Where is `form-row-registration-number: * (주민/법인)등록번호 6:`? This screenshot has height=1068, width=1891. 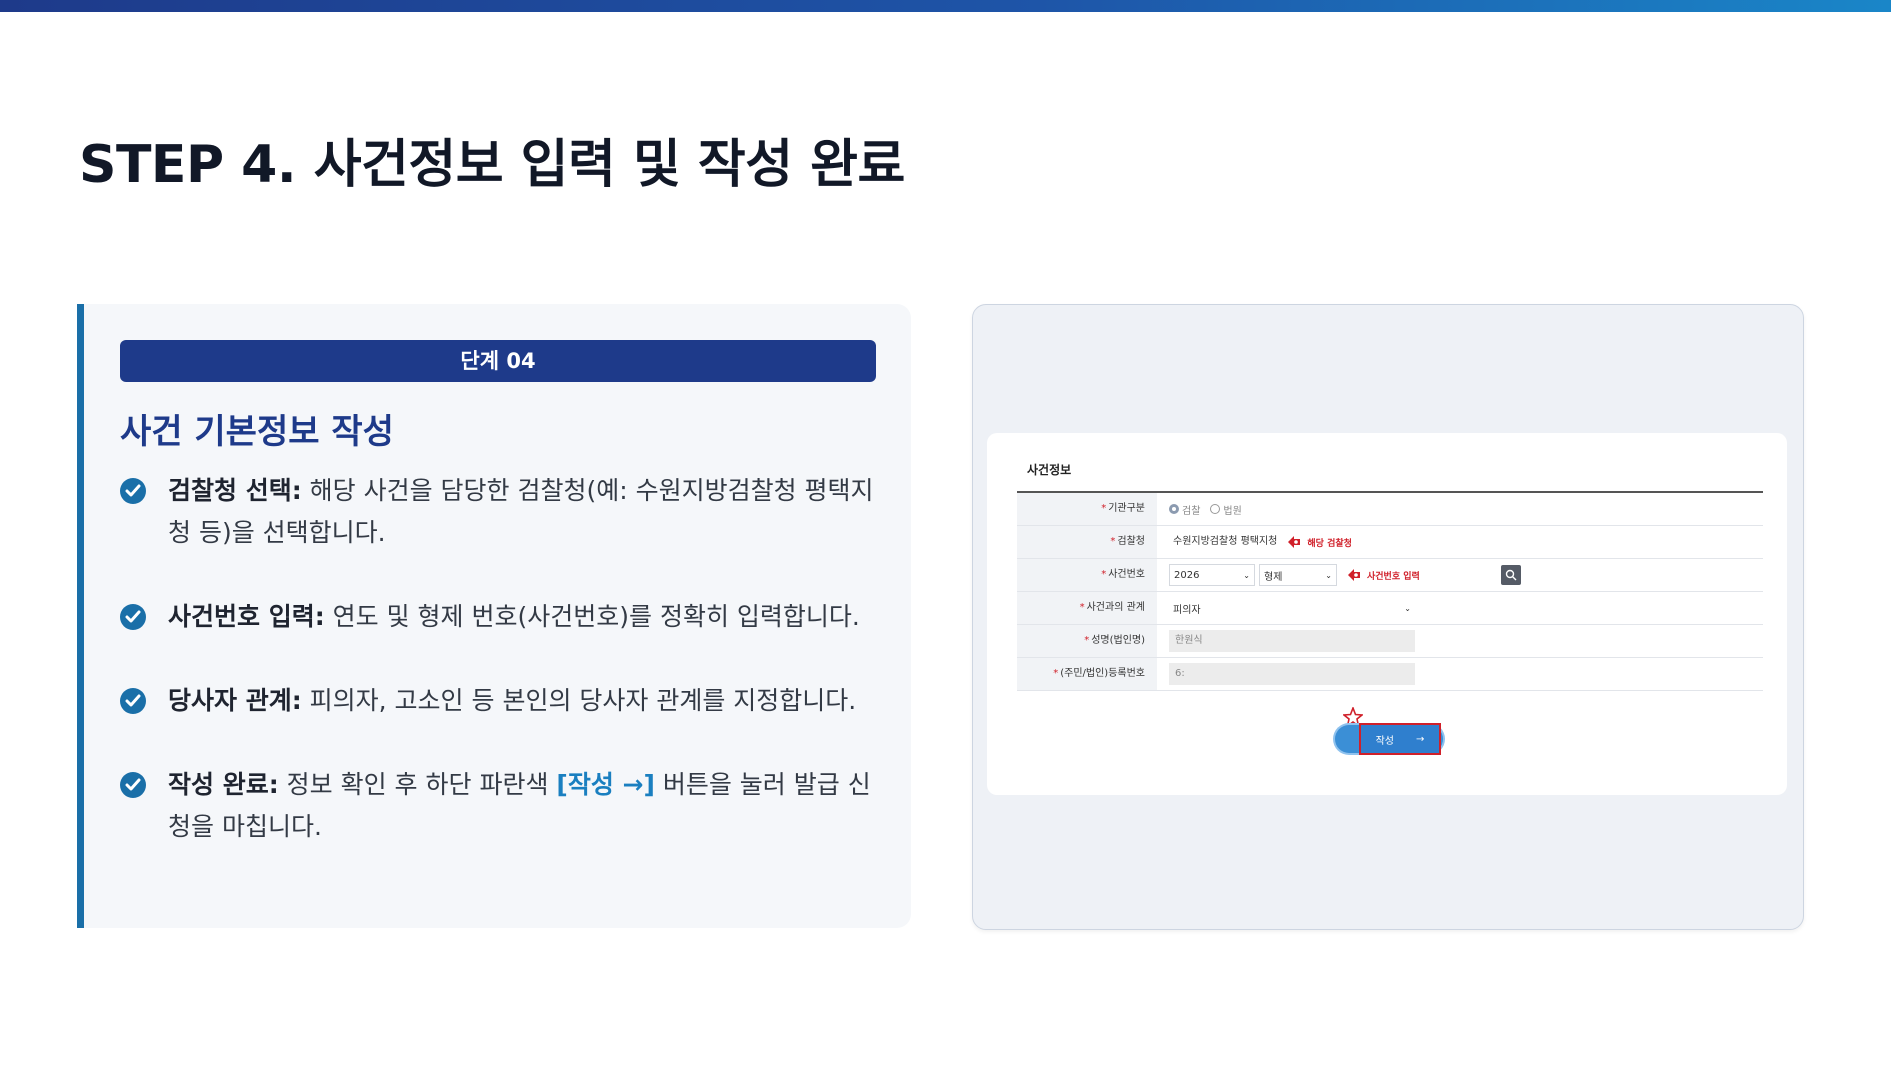
form-row-registration-number: * (주민/법인)등록번호 6: is located at coordinates (1390, 674).